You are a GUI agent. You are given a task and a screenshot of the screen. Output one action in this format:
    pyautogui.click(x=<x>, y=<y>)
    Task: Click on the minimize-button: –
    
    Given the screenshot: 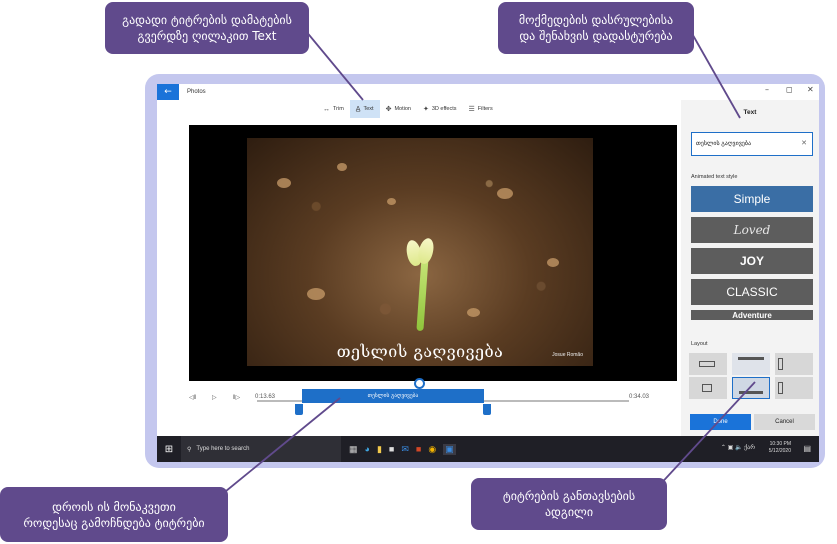 What is the action you would take?
    pyautogui.click(x=767, y=89)
    